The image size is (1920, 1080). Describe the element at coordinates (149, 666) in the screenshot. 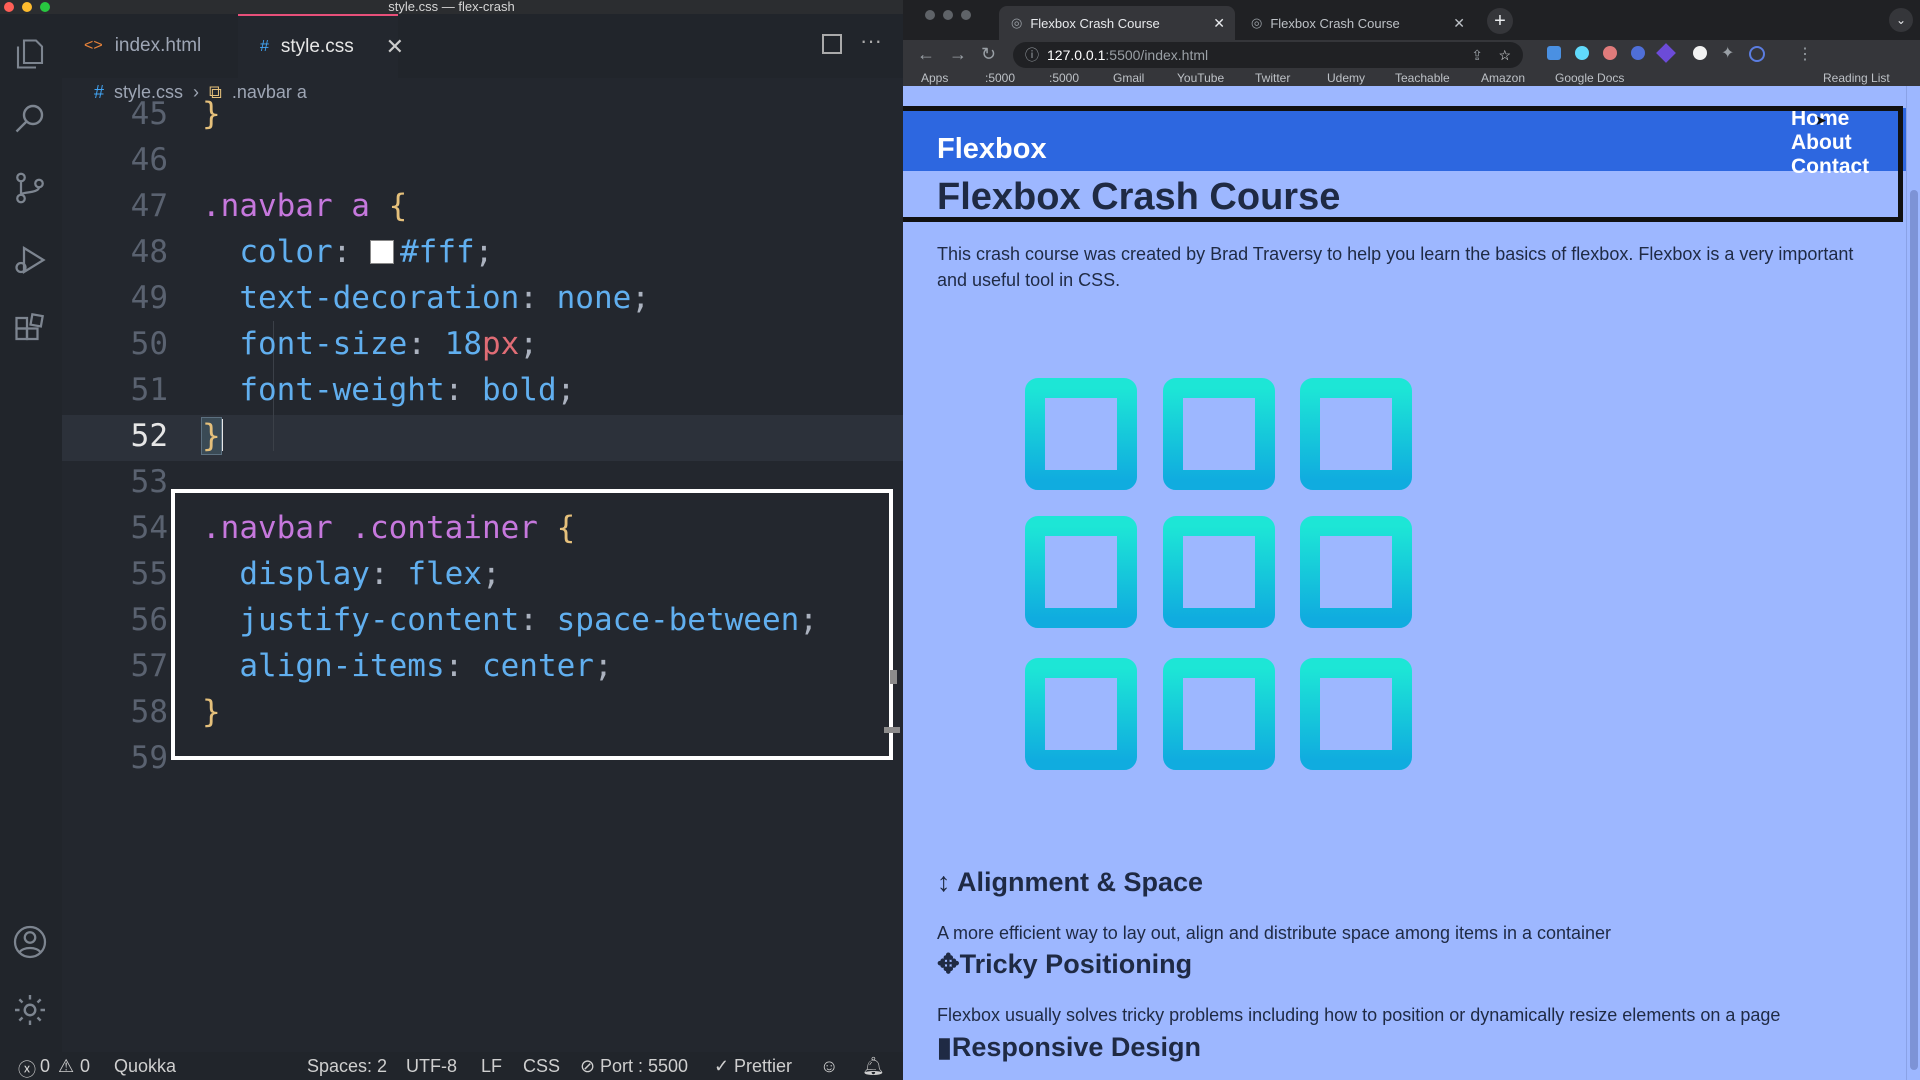

I see `line-number: 57` at that location.